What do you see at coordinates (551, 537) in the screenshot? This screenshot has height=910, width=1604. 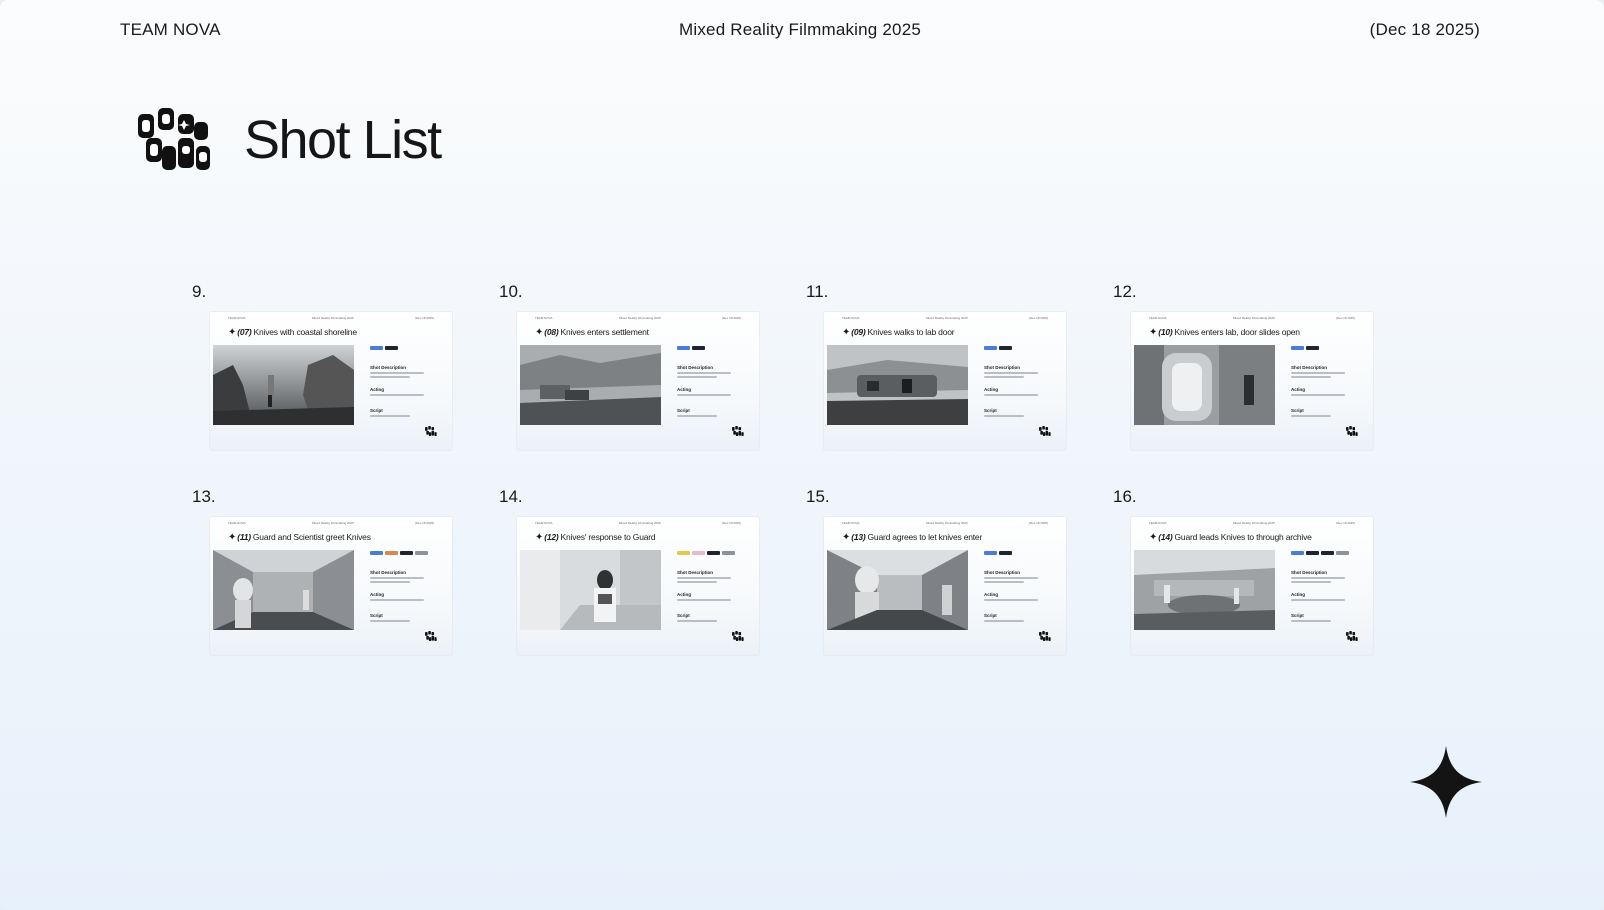 I see `shot-code: (12)` at bounding box center [551, 537].